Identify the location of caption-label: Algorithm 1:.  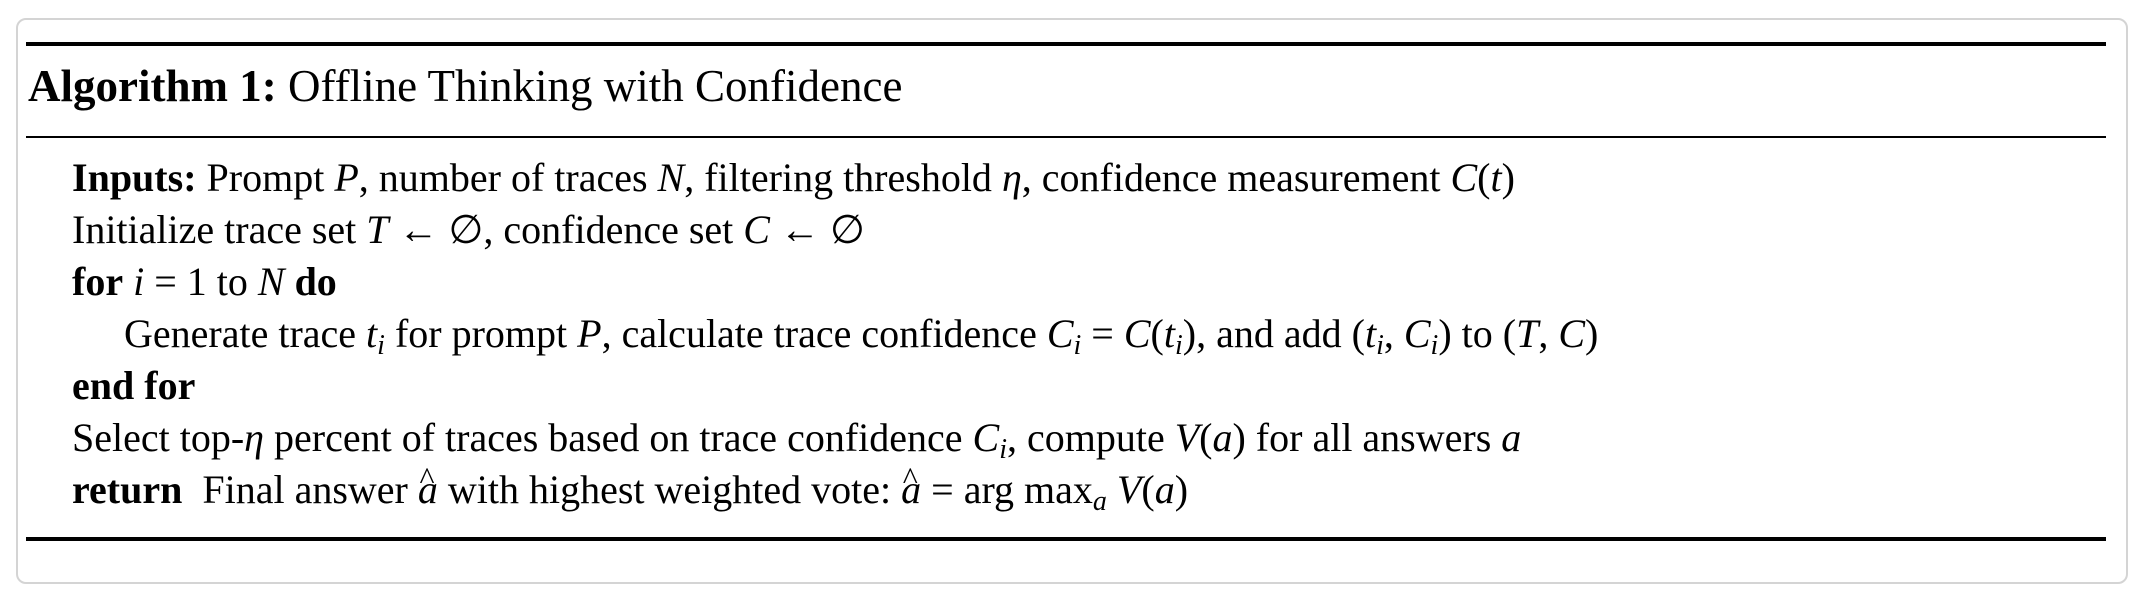
(152, 86).